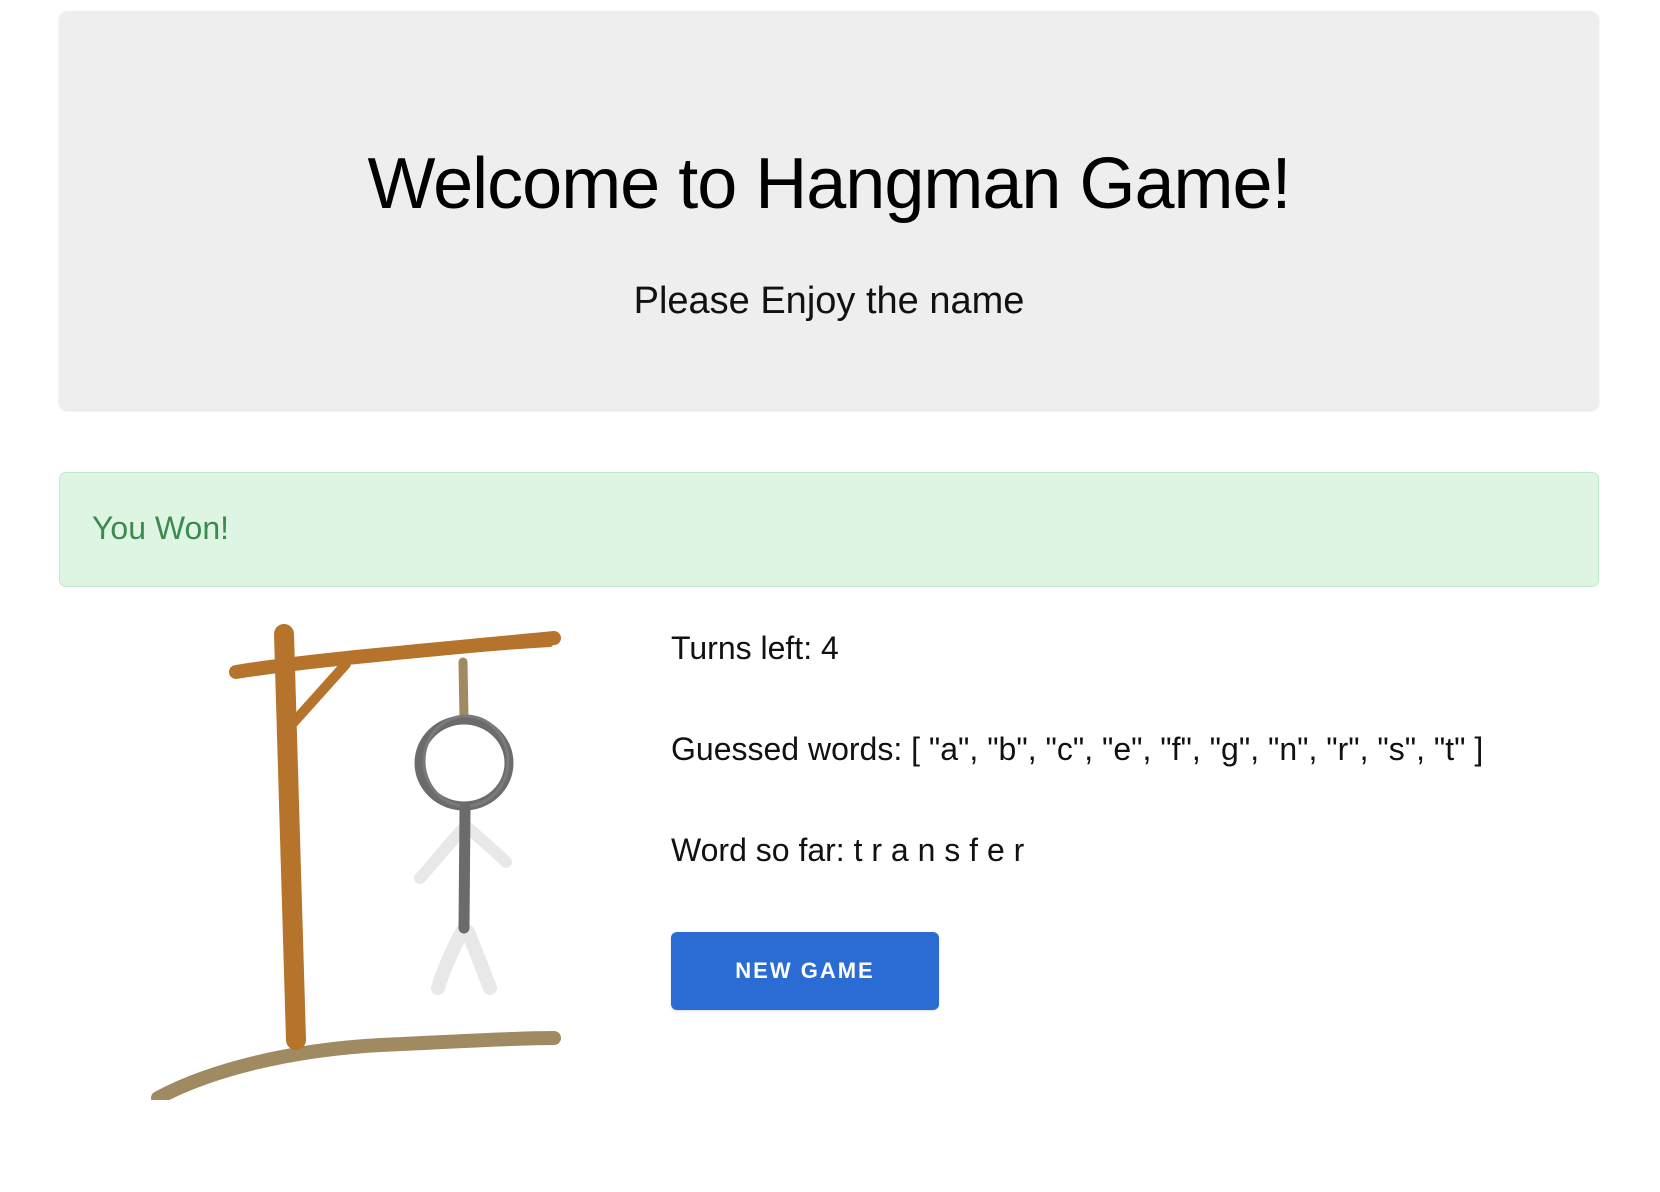 This screenshot has height=1192, width=1660. Describe the element at coordinates (450, 960) in the screenshot. I see `left-leg` at that location.